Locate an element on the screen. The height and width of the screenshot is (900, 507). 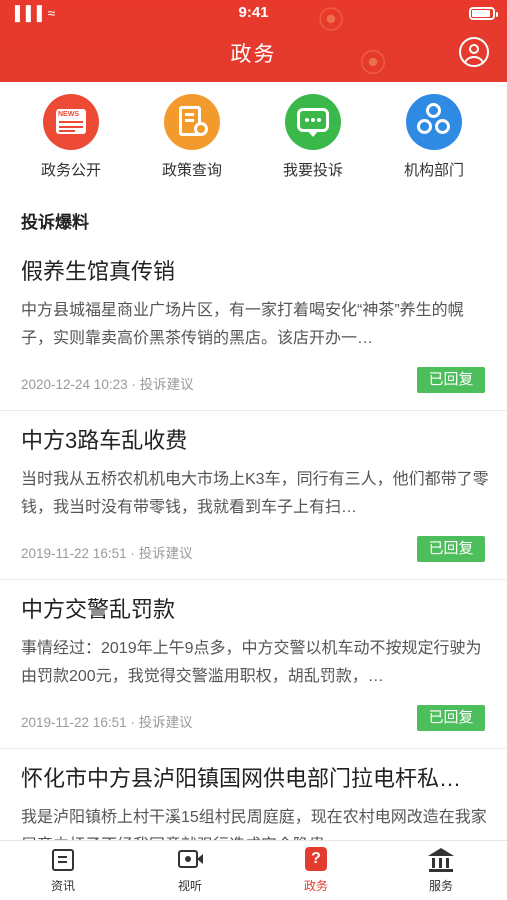
tab-label: 资讯 is located at coordinates (62, 886).